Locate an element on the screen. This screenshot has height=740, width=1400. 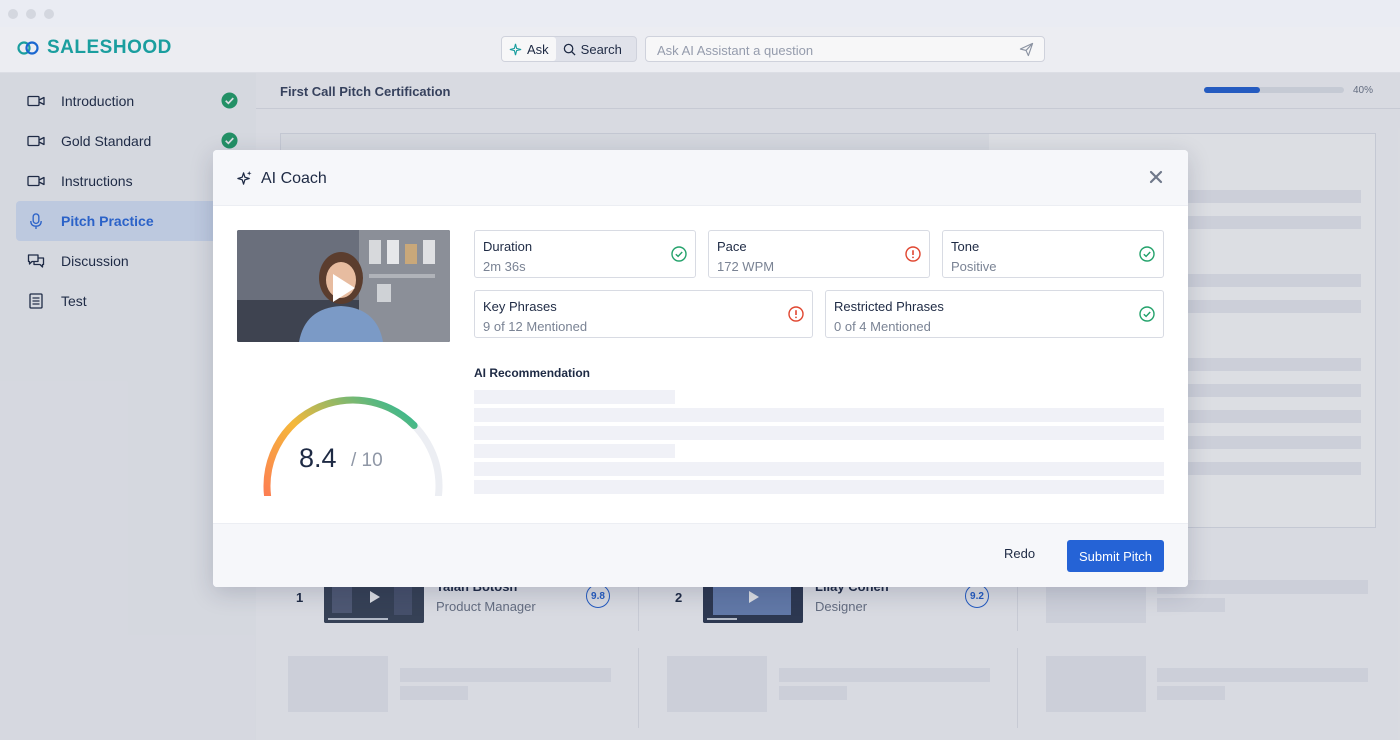
score-value: 8.4 is located at coordinates (318, 458).